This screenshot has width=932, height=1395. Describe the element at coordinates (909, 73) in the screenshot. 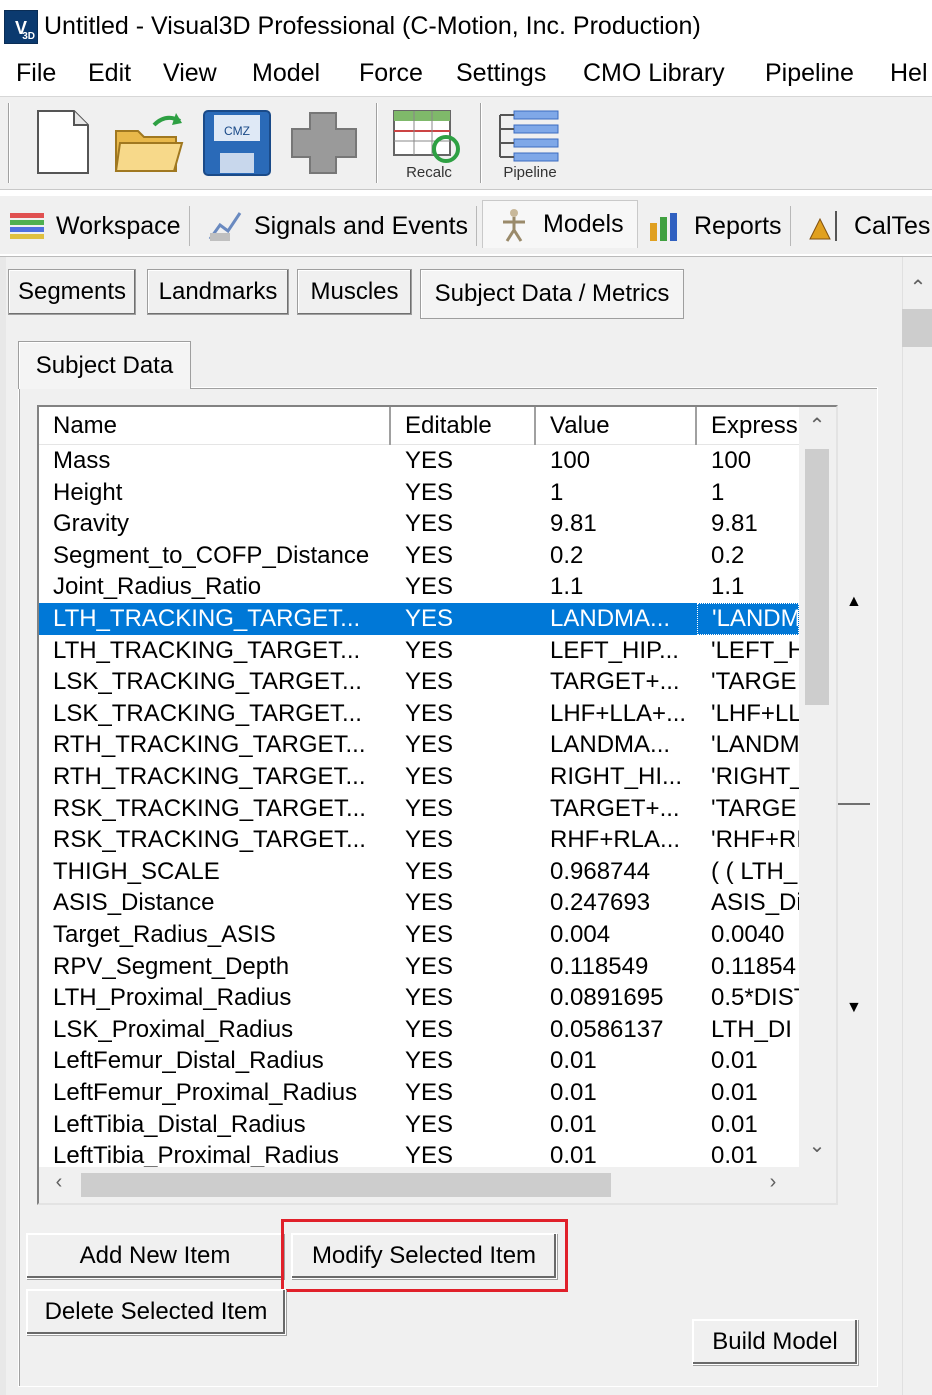

I see `menu-help: Hel` at that location.